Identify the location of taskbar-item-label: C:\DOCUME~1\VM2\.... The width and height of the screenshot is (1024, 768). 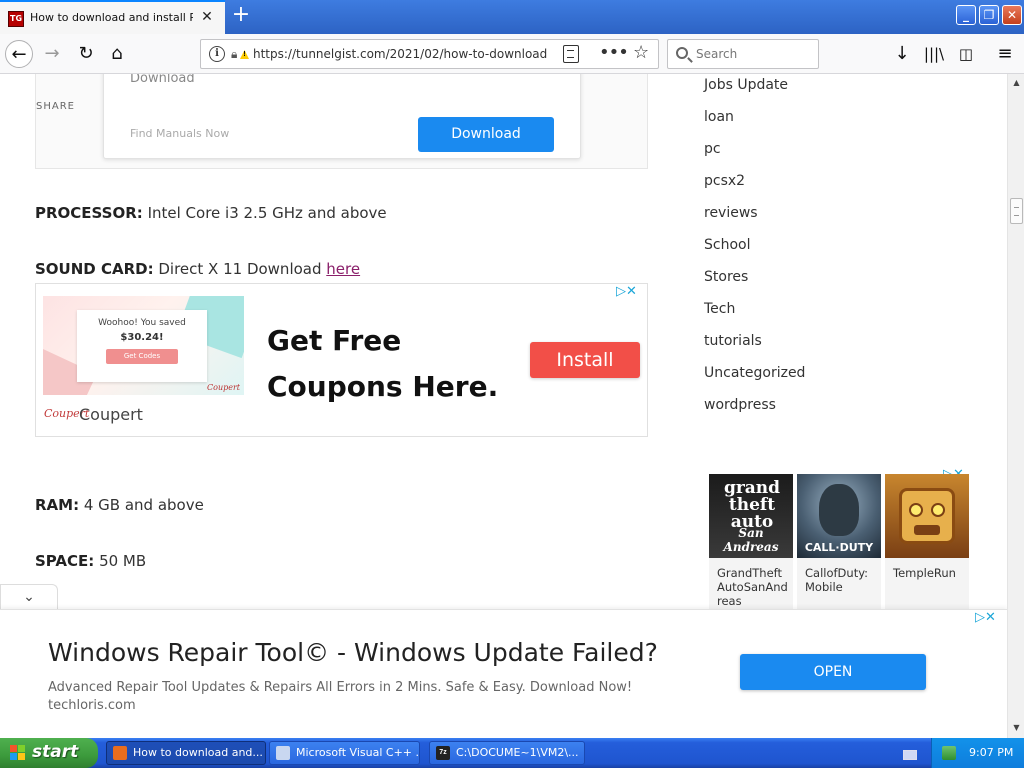
(517, 752).